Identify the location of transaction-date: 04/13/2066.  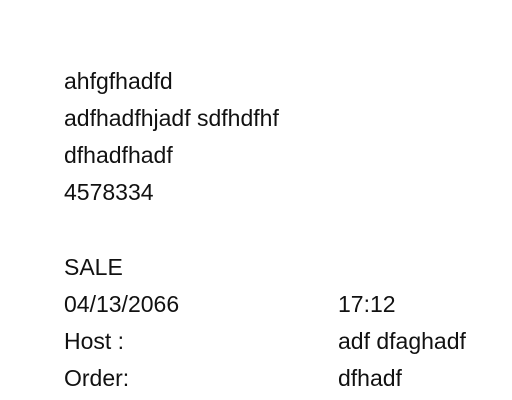
(122, 304).